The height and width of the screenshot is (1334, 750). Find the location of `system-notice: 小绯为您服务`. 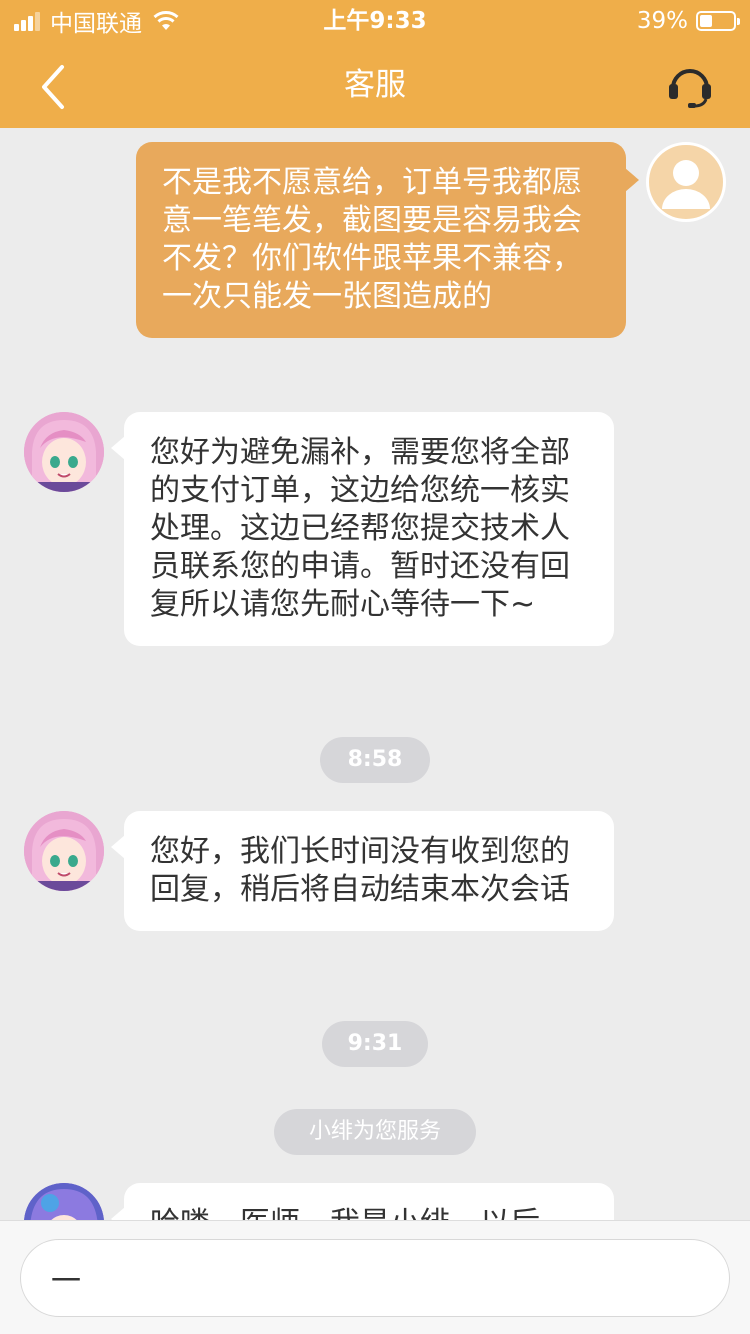

system-notice: 小绯为您服务 is located at coordinates (375, 1132).